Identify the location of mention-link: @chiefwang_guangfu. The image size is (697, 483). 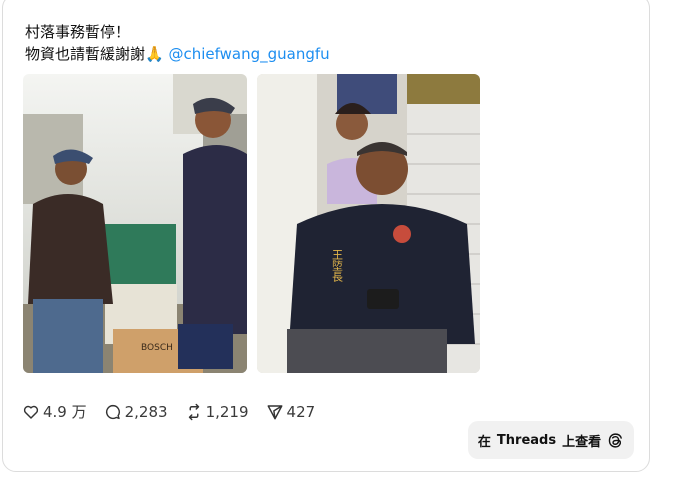
(248, 54).